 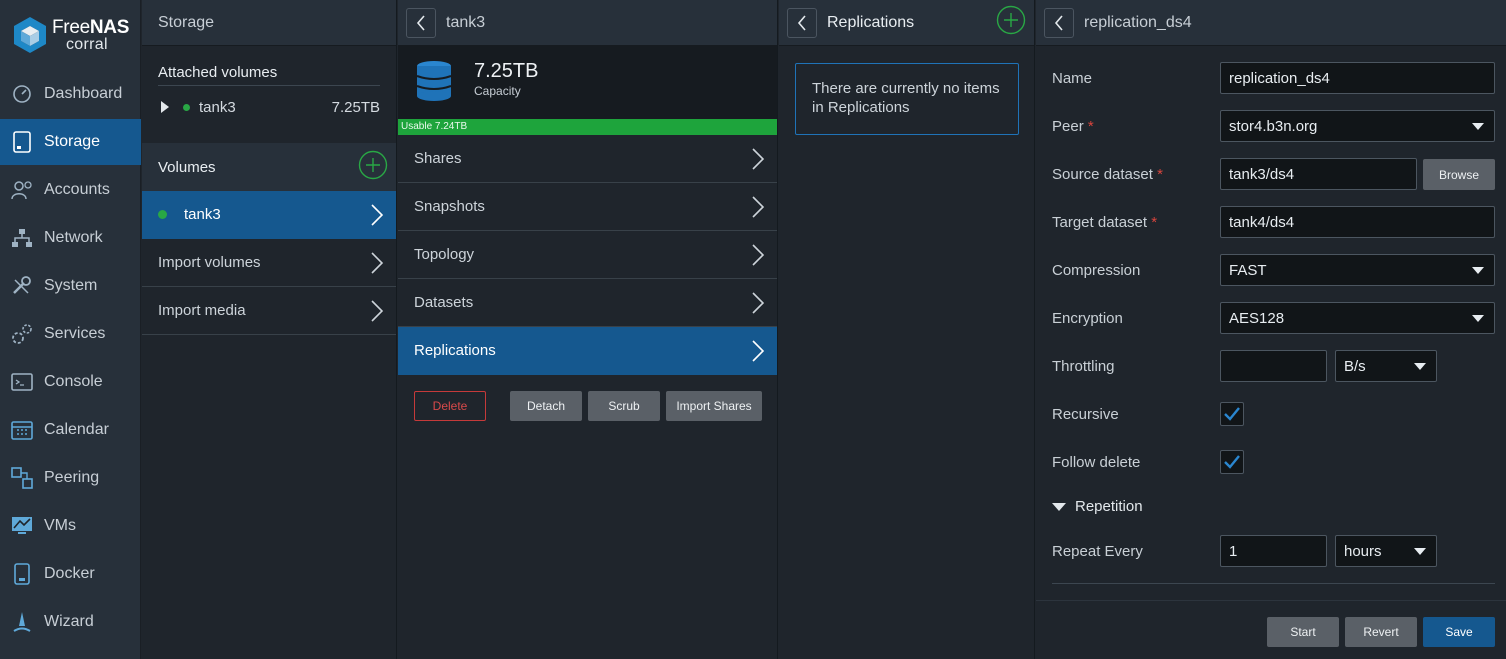 What do you see at coordinates (22, 190) in the screenshot?
I see `accounts-icon` at bounding box center [22, 190].